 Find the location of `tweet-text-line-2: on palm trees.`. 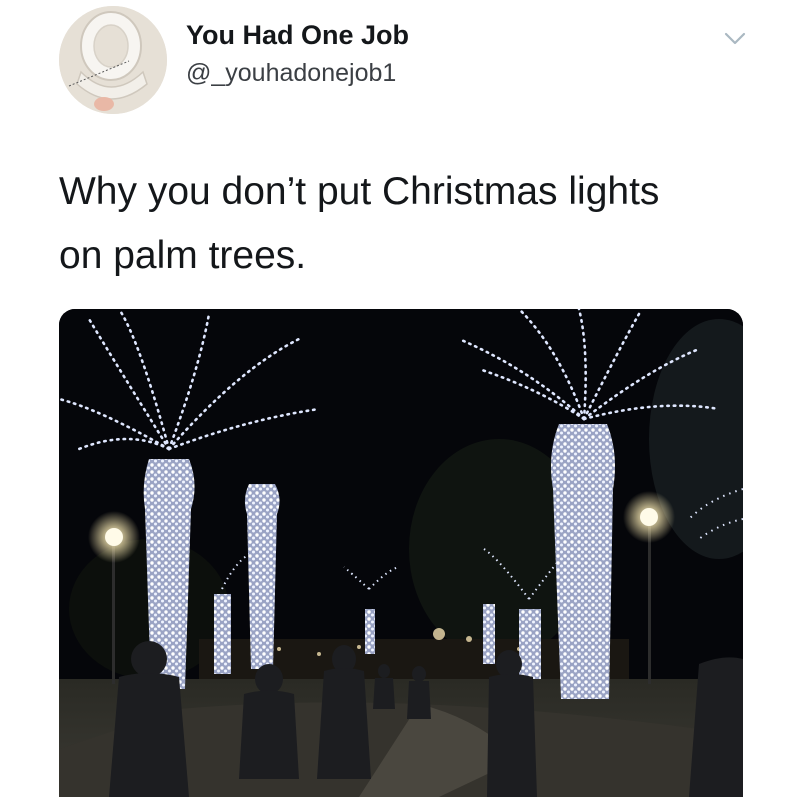

tweet-text-line-2: on palm trees. is located at coordinates (183, 255).